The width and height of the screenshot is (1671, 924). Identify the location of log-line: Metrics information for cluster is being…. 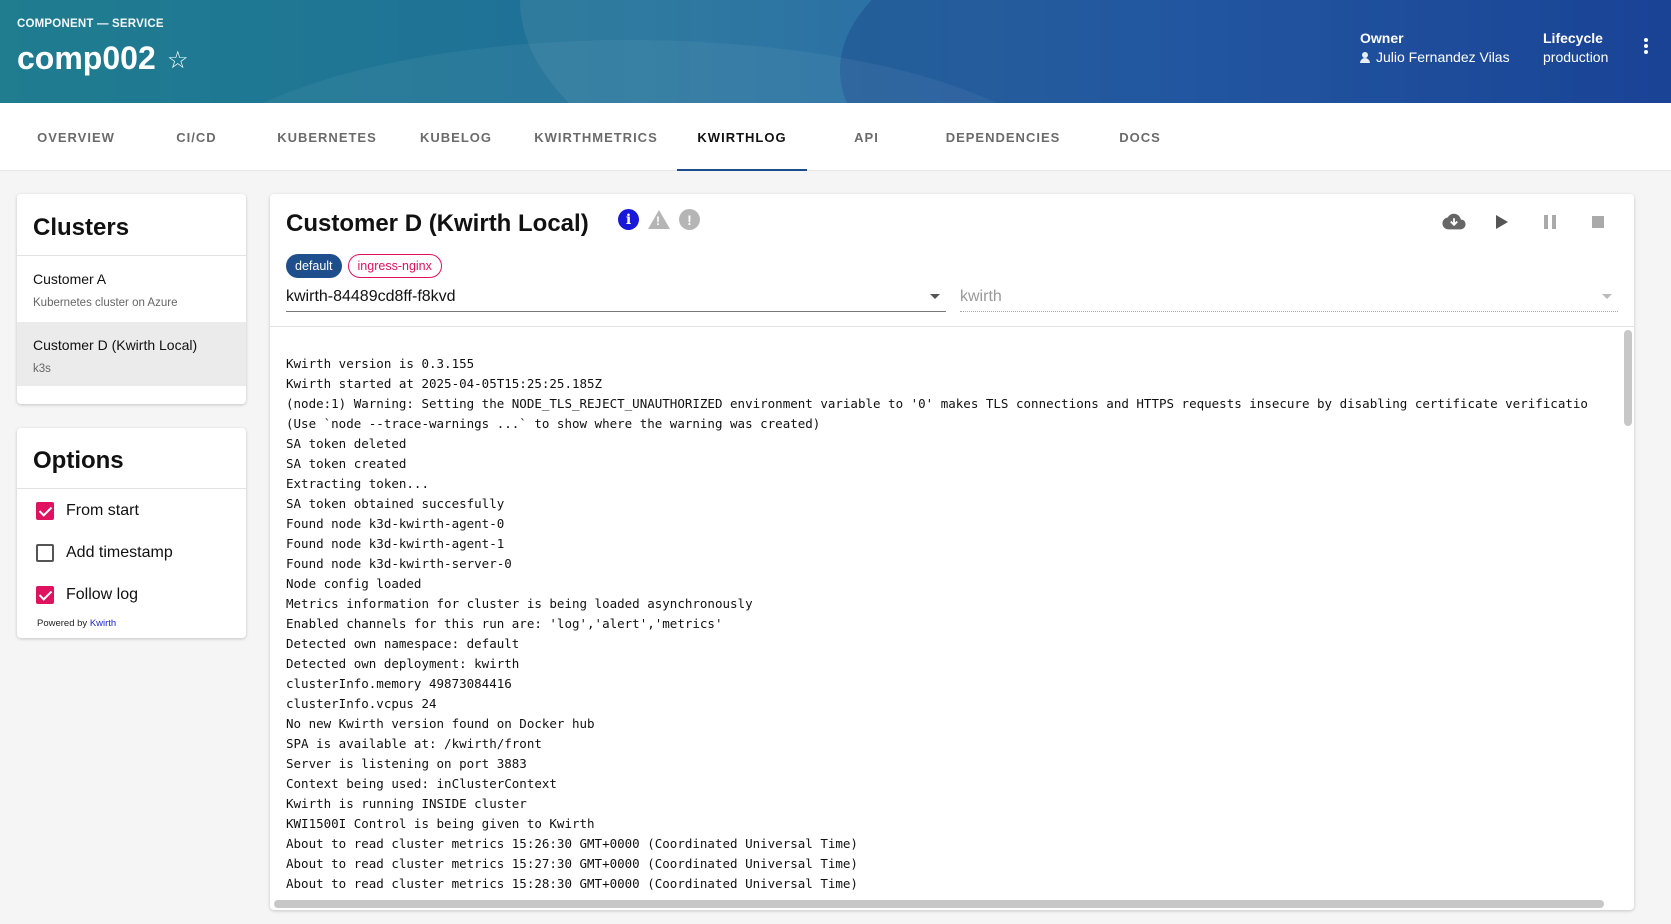
(519, 603).